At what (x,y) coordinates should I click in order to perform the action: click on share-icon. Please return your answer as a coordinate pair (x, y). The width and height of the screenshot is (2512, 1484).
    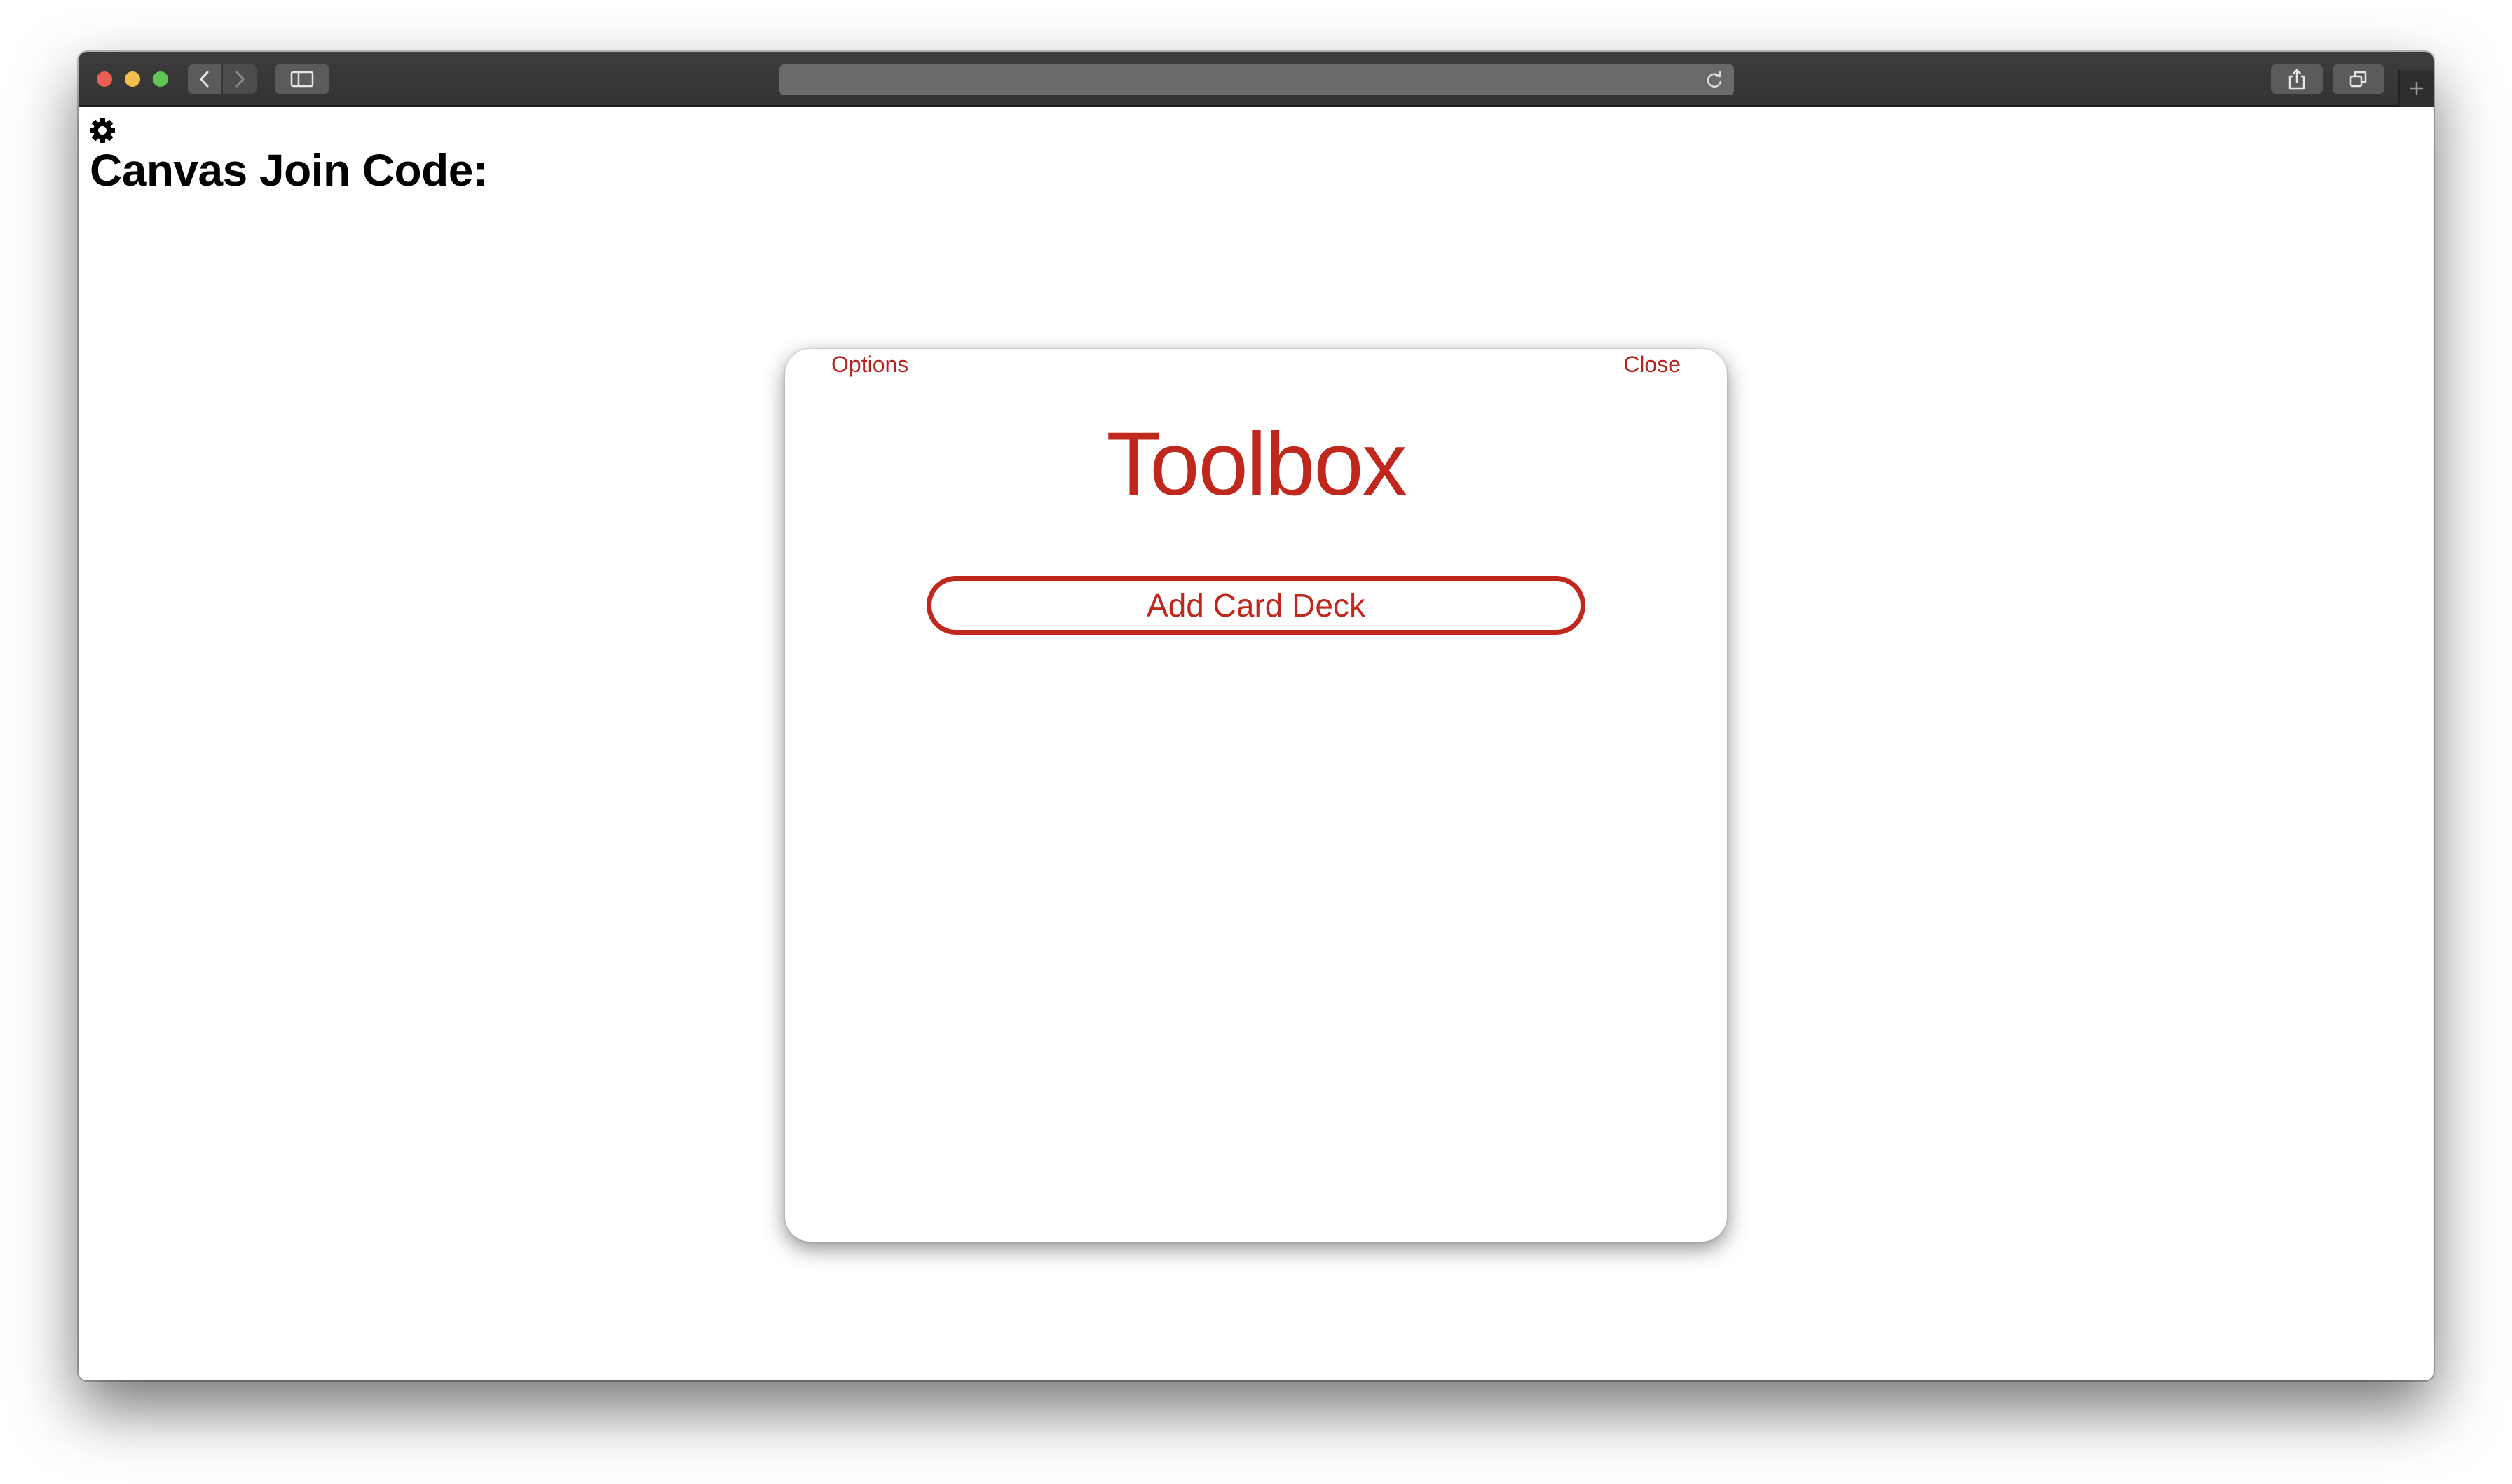
    Looking at the image, I should click on (2296, 79).